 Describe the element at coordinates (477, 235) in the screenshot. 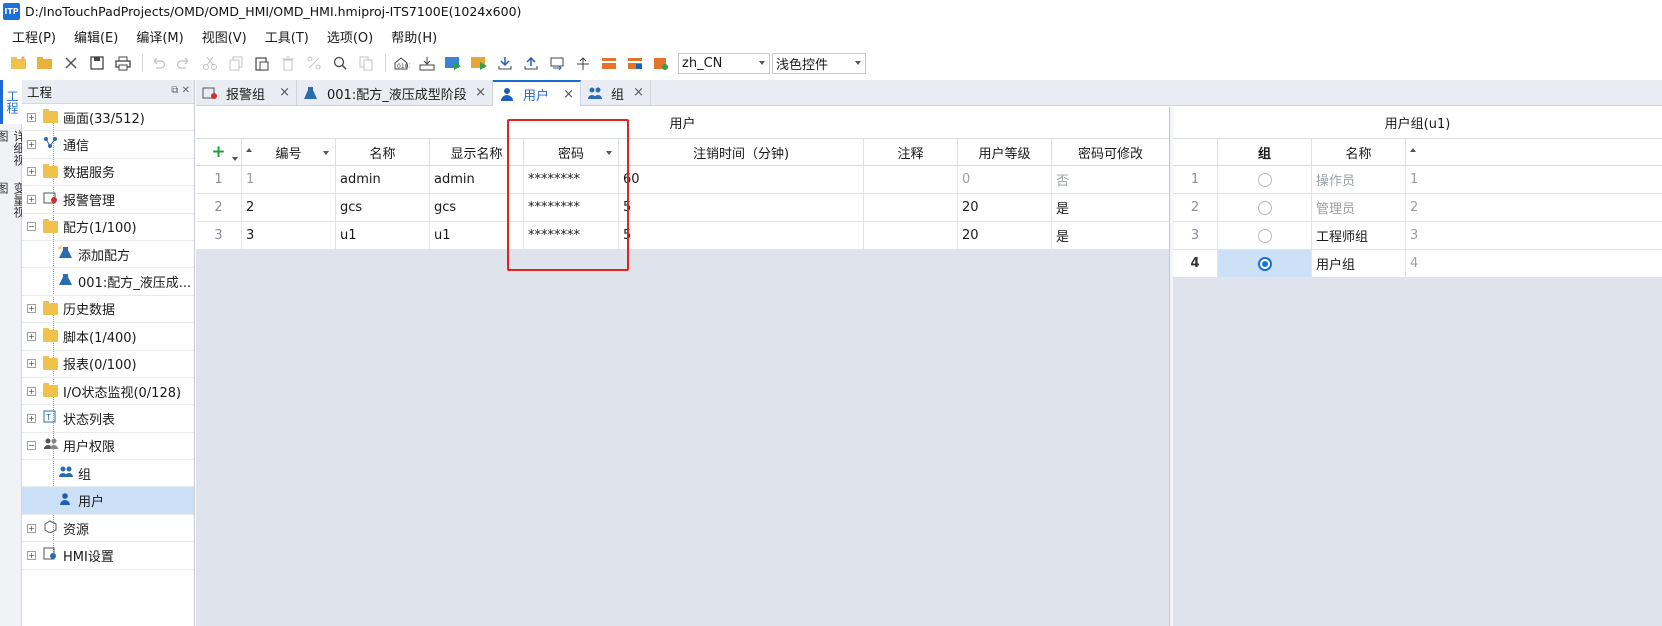

I see `cell-display-name: u1` at that location.